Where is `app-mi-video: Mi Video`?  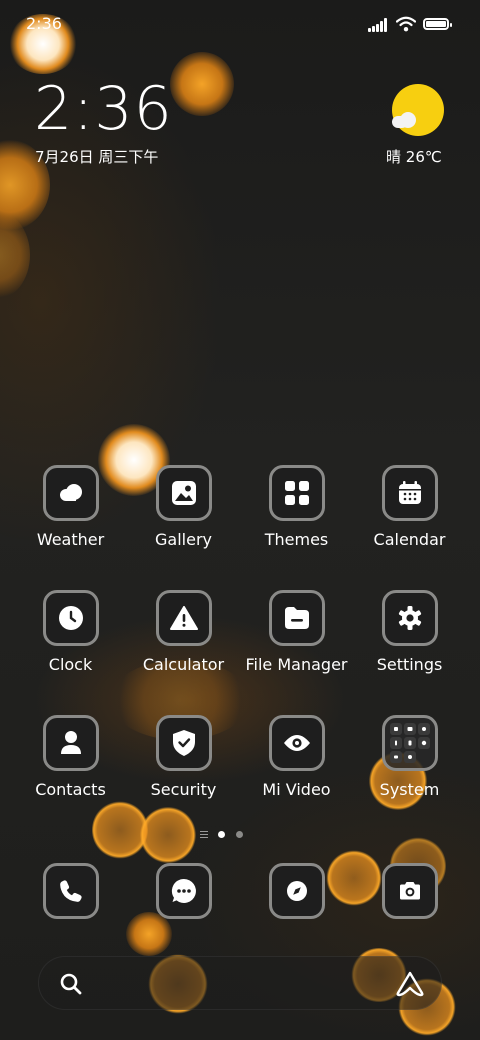
app-mi-video: Mi Video is located at coordinates (296, 757).